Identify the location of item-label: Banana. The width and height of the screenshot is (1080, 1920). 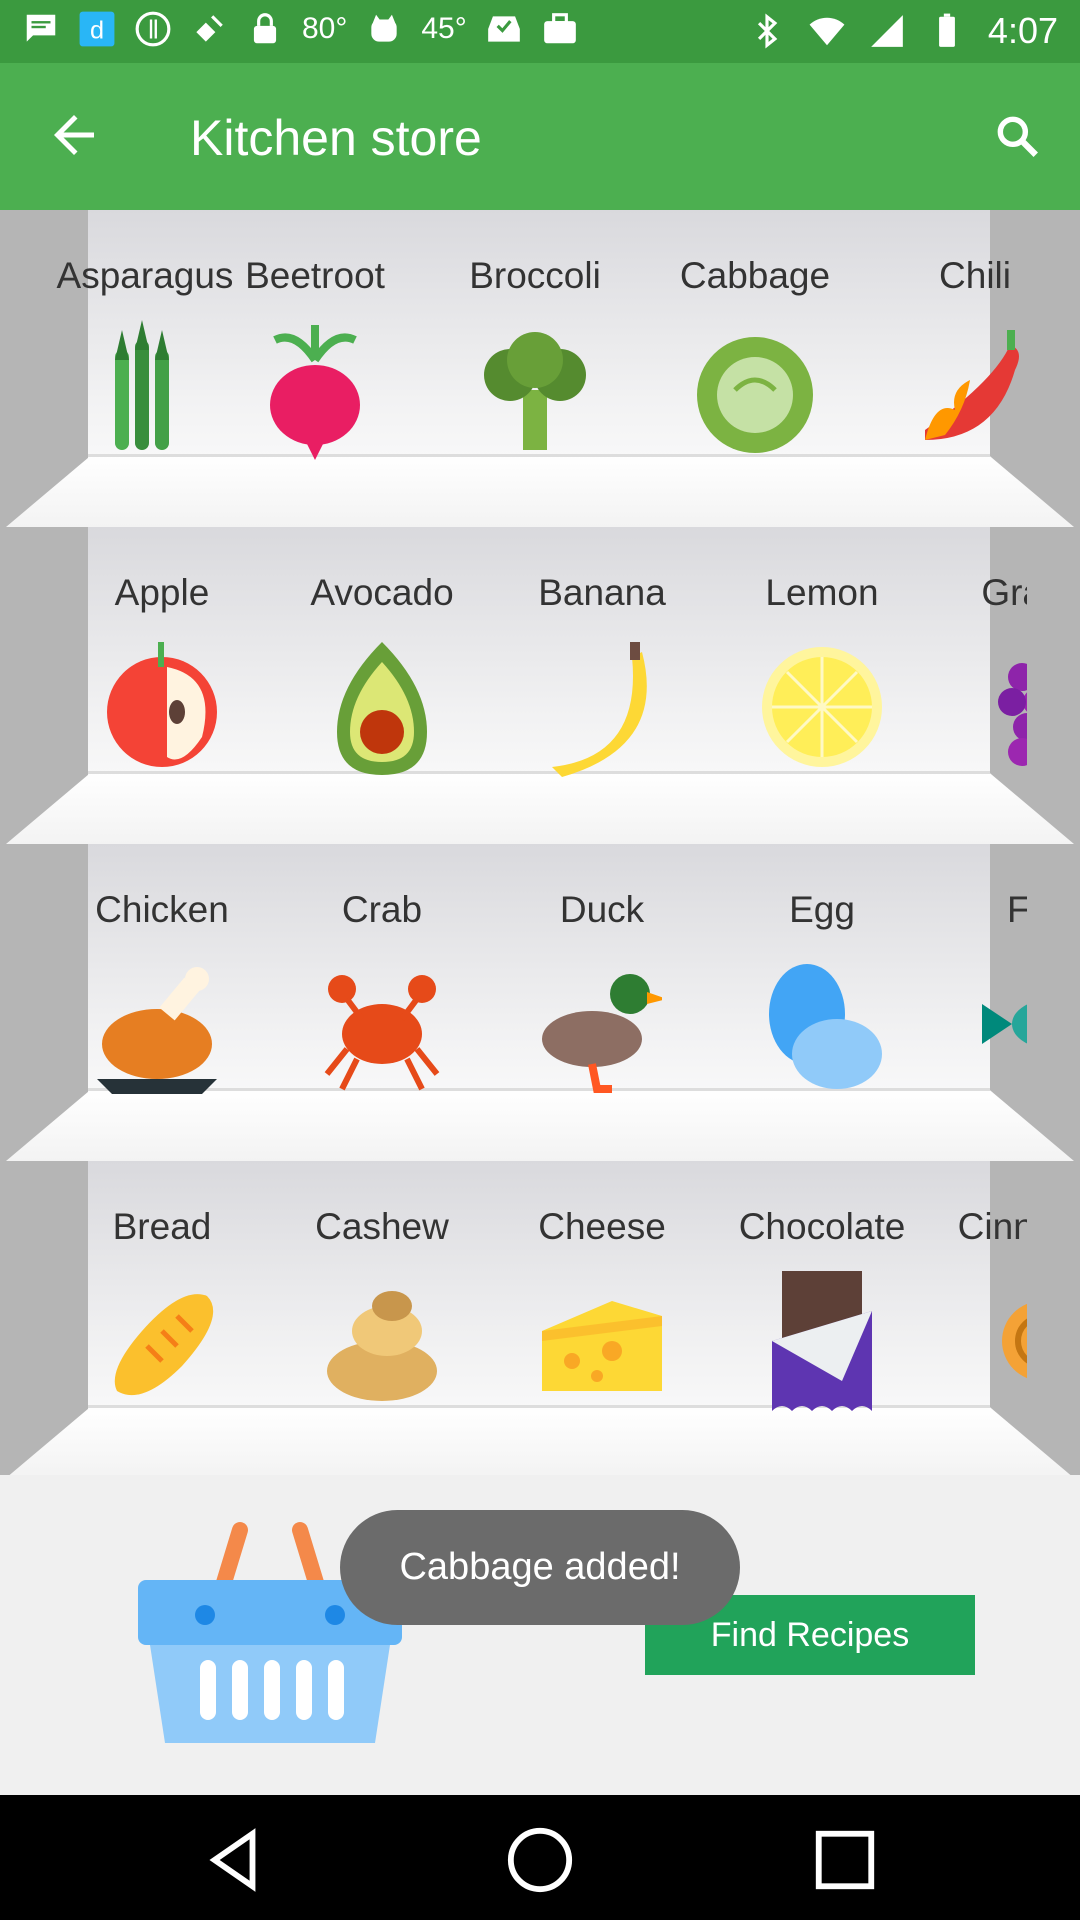
(602, 592).